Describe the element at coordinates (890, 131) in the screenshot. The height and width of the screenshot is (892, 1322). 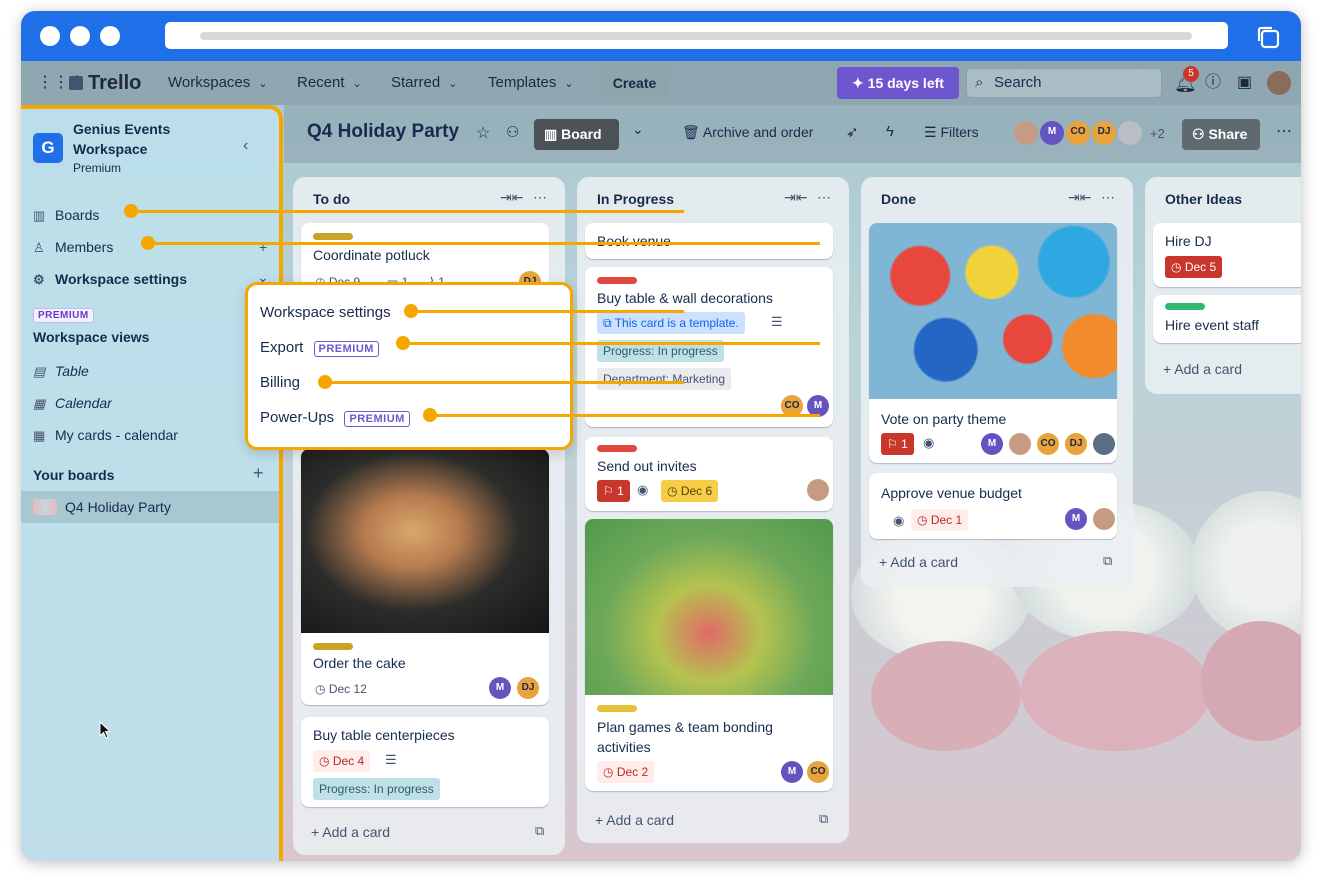
I see `lightning-icon: ϟ` at that location.